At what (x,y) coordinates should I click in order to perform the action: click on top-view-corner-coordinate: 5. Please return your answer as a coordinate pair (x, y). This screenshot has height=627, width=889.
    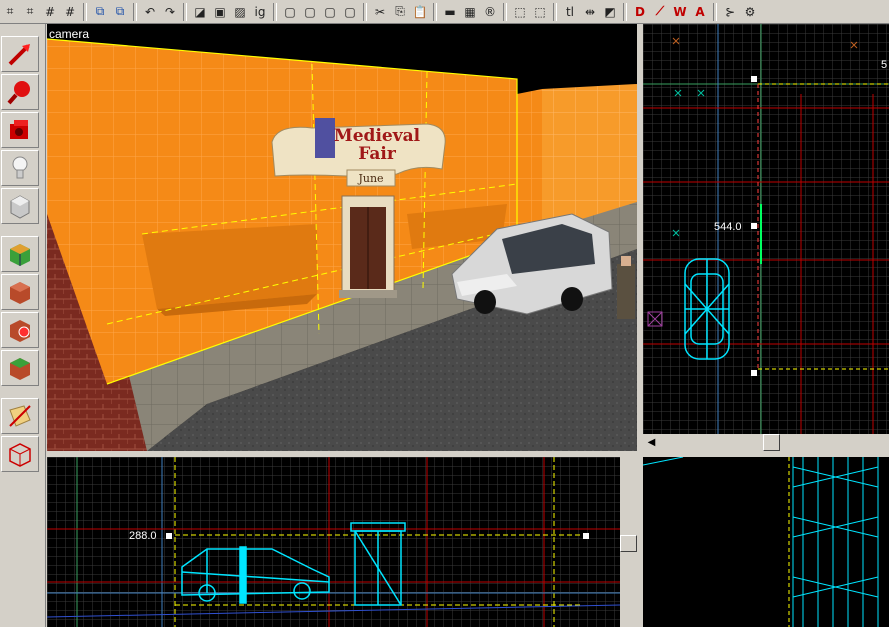
    Looking at the image, I should click on (884, 65).